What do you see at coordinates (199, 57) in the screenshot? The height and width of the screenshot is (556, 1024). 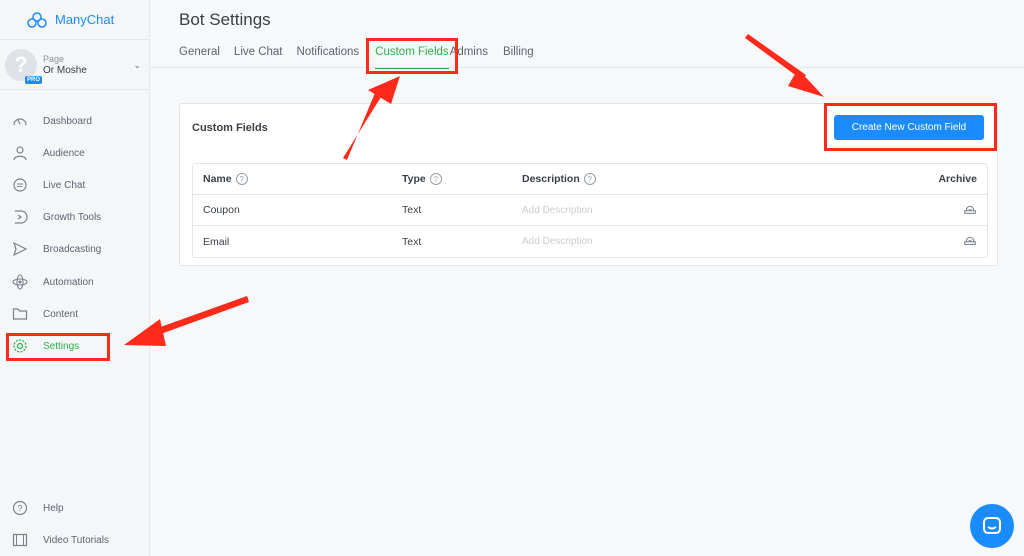 I see `tab-general: General` at bounding box center [199, 57].